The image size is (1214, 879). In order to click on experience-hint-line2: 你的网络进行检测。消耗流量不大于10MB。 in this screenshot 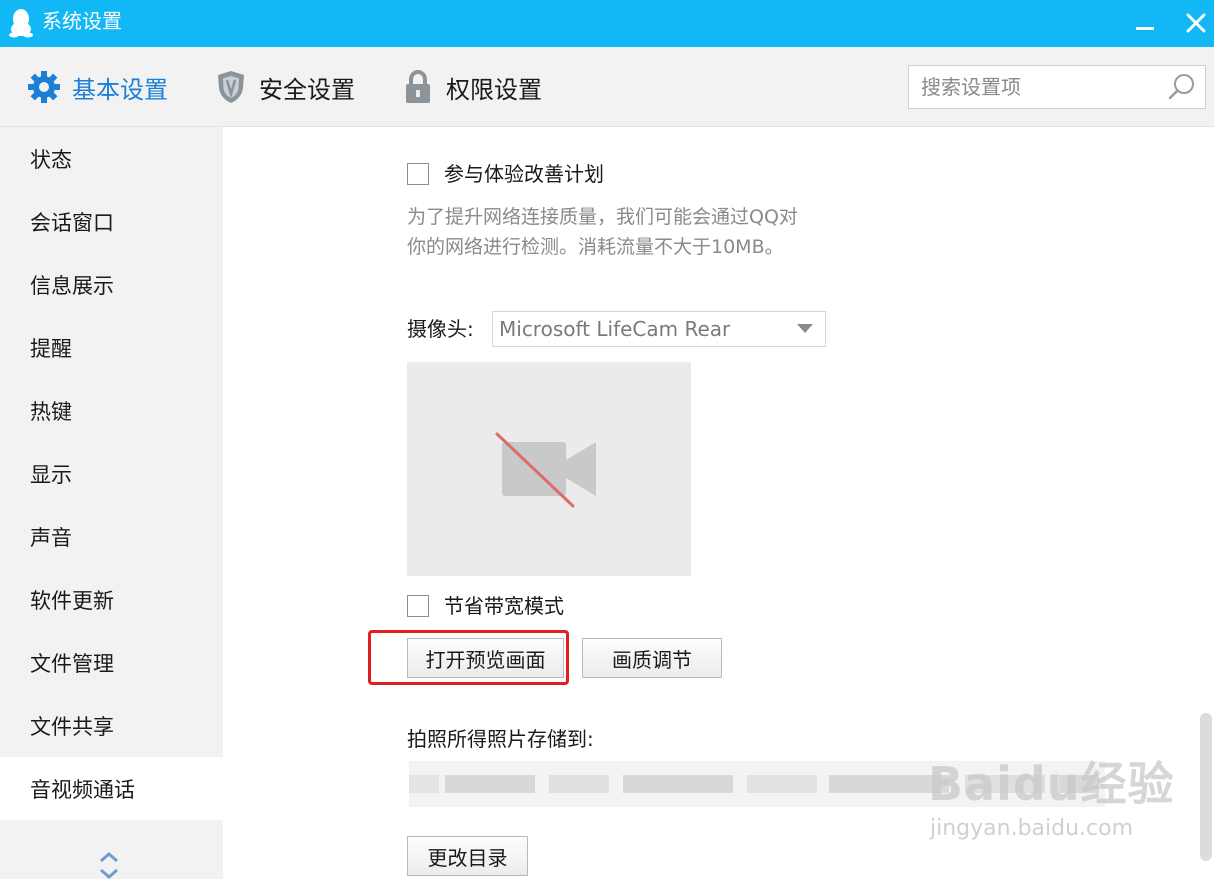, I will do `click(595, 247)`.